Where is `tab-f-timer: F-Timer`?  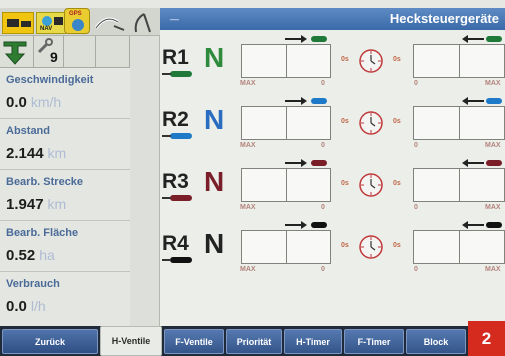
tab-f-timer: F-Timer is located at coordinates (374, 341).